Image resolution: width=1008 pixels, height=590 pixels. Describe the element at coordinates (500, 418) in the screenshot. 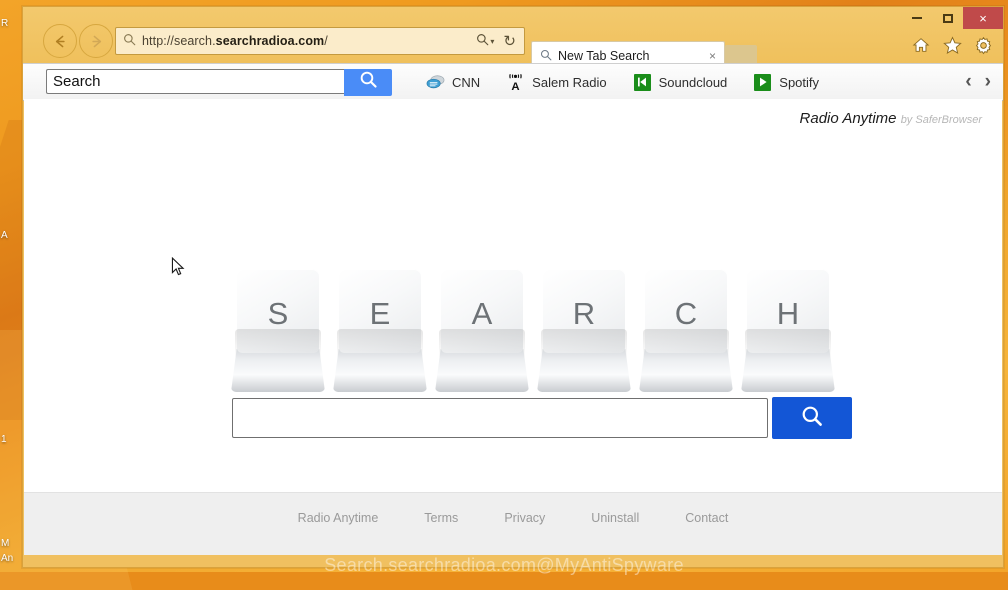

I see `site-search-input` at that location.